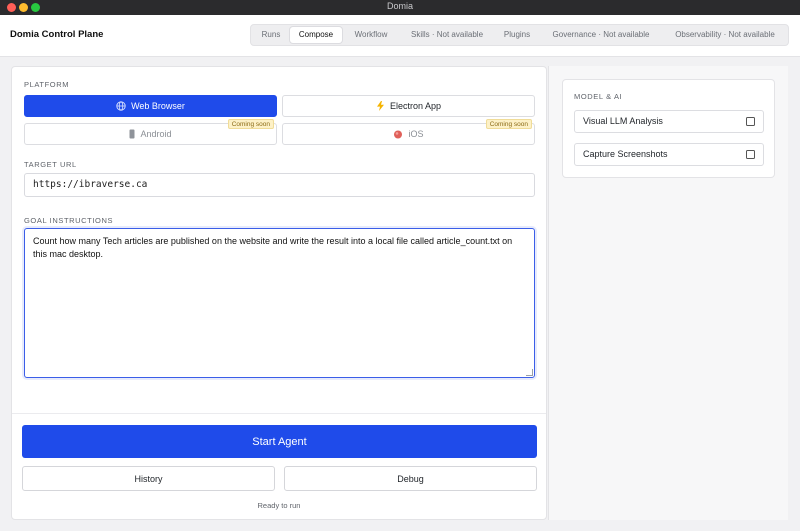  Describe the element at coordinates (750, 121) in the screenshot. I see `visual-llm-analysis-checkbox` at that location.